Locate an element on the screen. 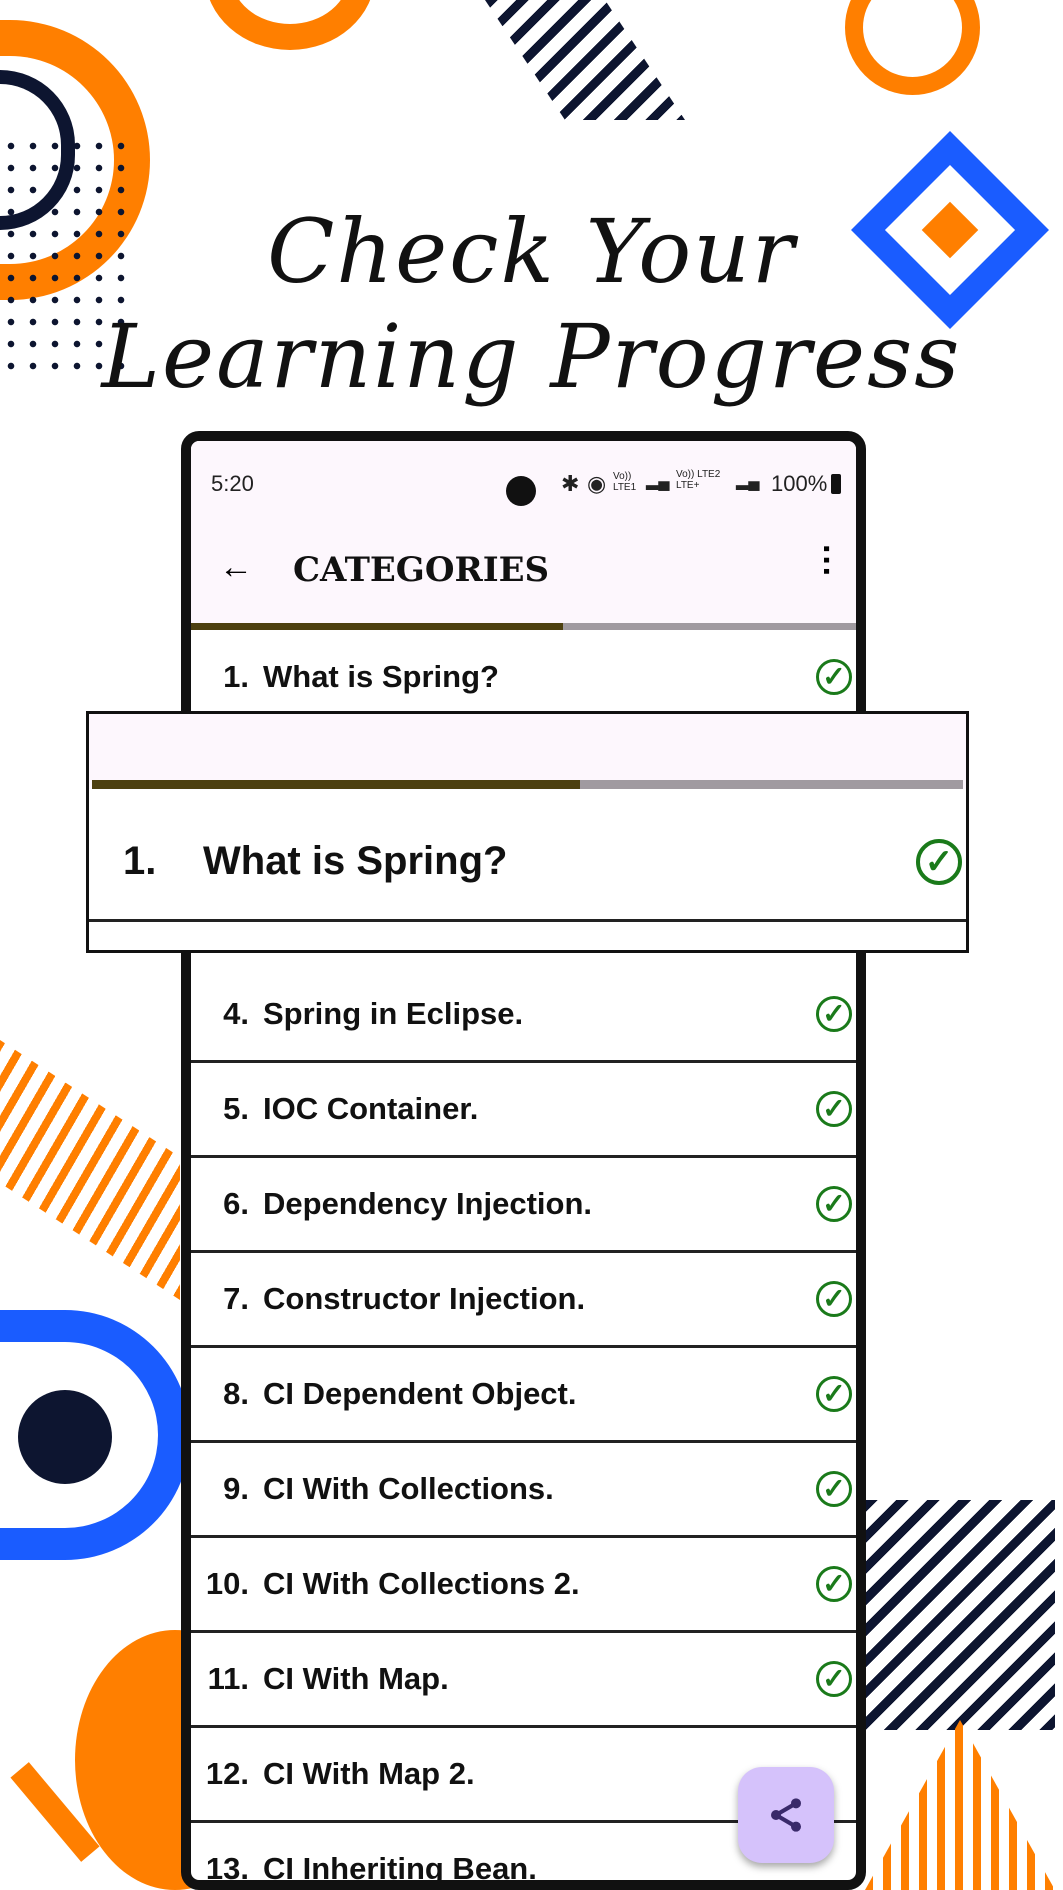 The image size is (1063, 1890). item-number: 7. is located at coordinates (236, 1298).